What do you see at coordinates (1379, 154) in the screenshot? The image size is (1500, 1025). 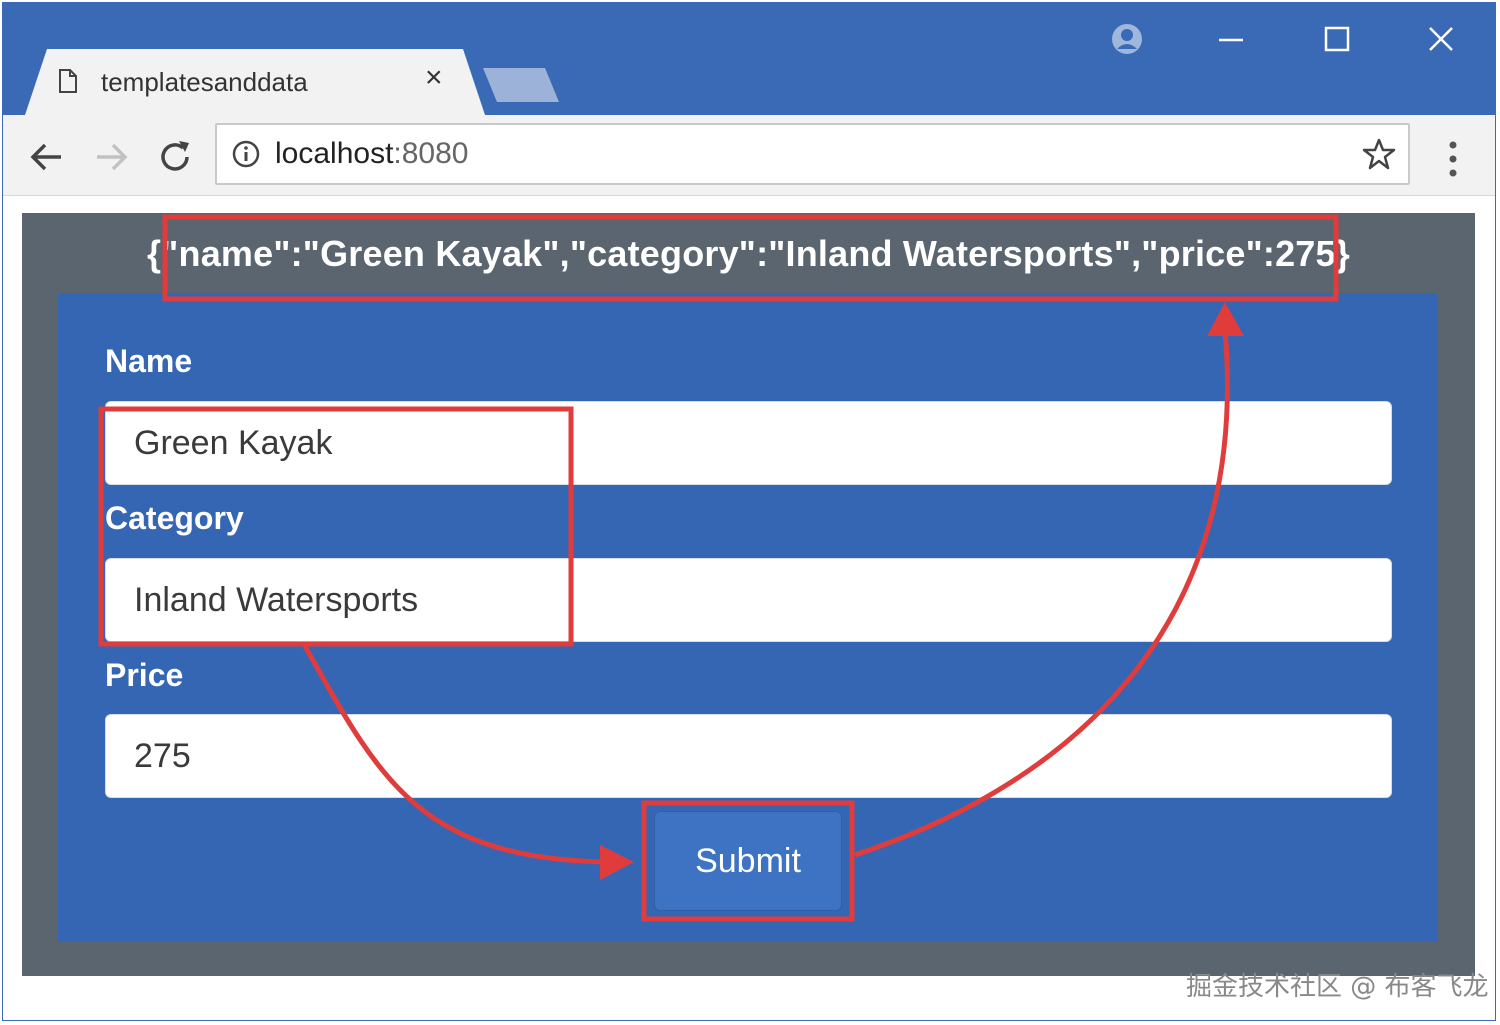 I see `star-icon` at bounding box center [1379, 154].